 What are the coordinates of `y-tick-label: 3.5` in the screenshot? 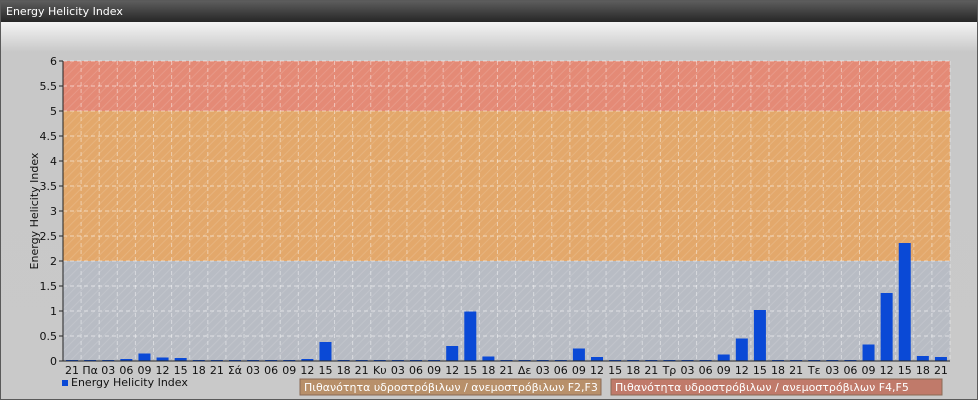 It's located at (49, 186).